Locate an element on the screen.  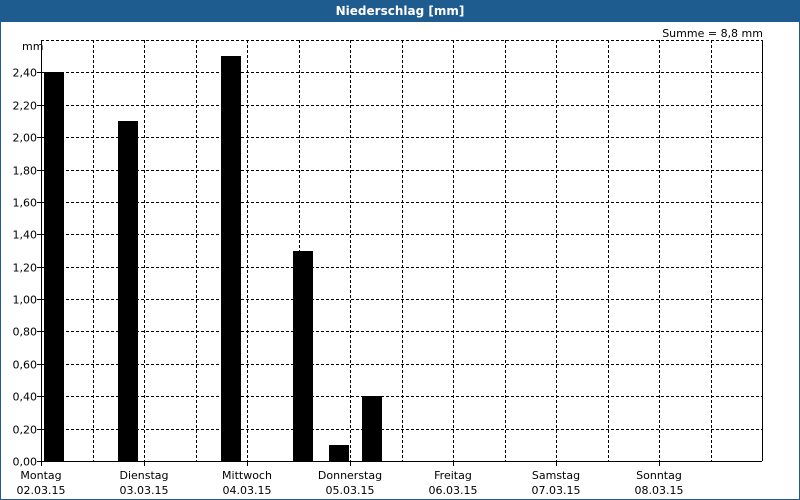
y-tick-label: 1,40 is located at coordinates (25, 235).